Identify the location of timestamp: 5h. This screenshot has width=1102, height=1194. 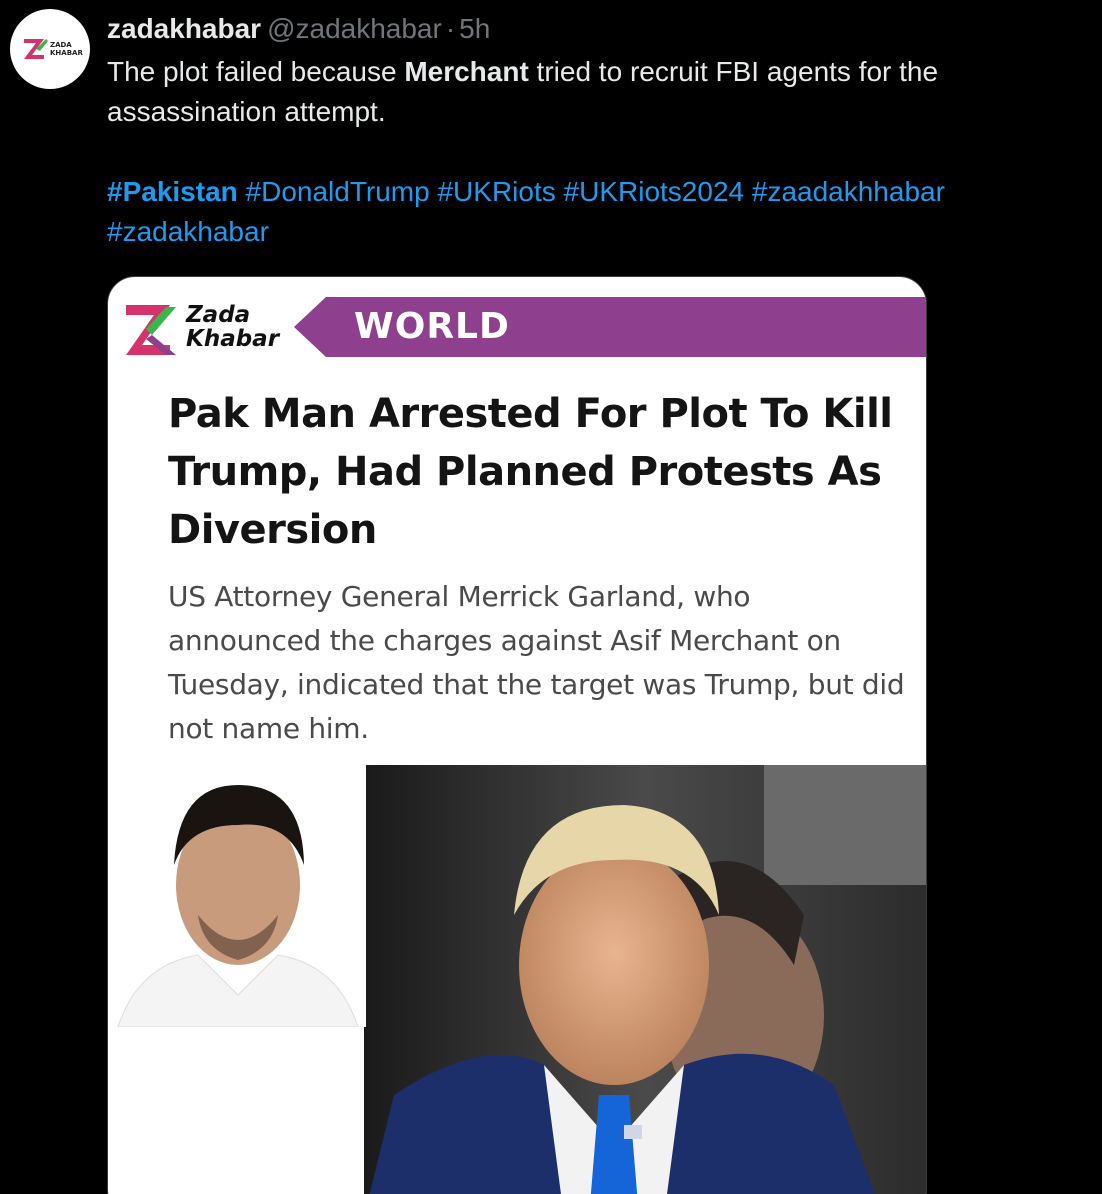
(474, 28).